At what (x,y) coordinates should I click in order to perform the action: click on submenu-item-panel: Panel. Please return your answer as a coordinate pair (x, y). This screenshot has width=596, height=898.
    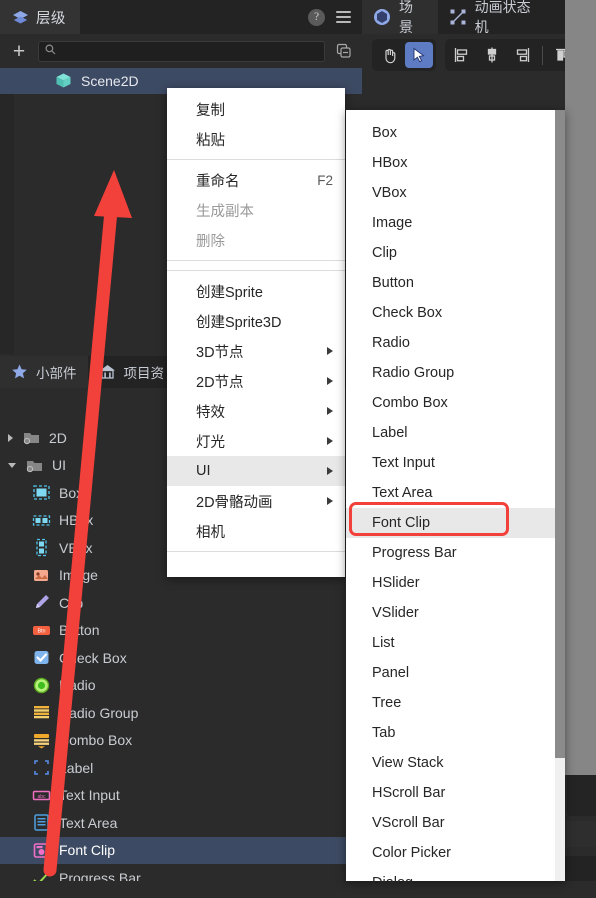
    Looking at the image, I should click on (455, 673).